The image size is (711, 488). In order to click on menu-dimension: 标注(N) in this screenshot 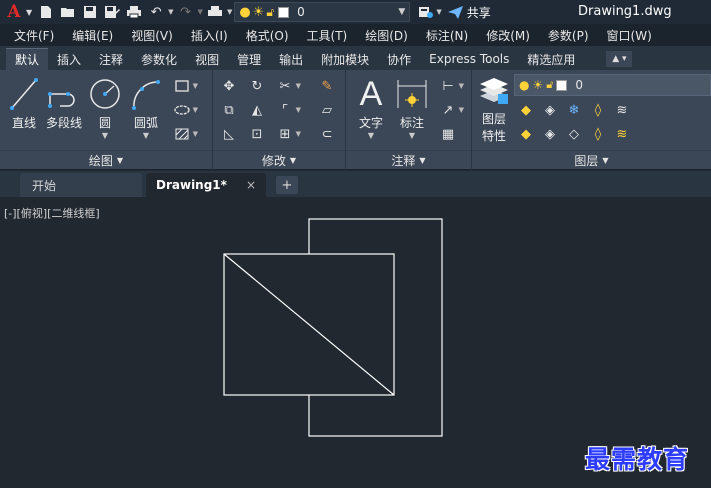, I will do `click(447, 35)`.